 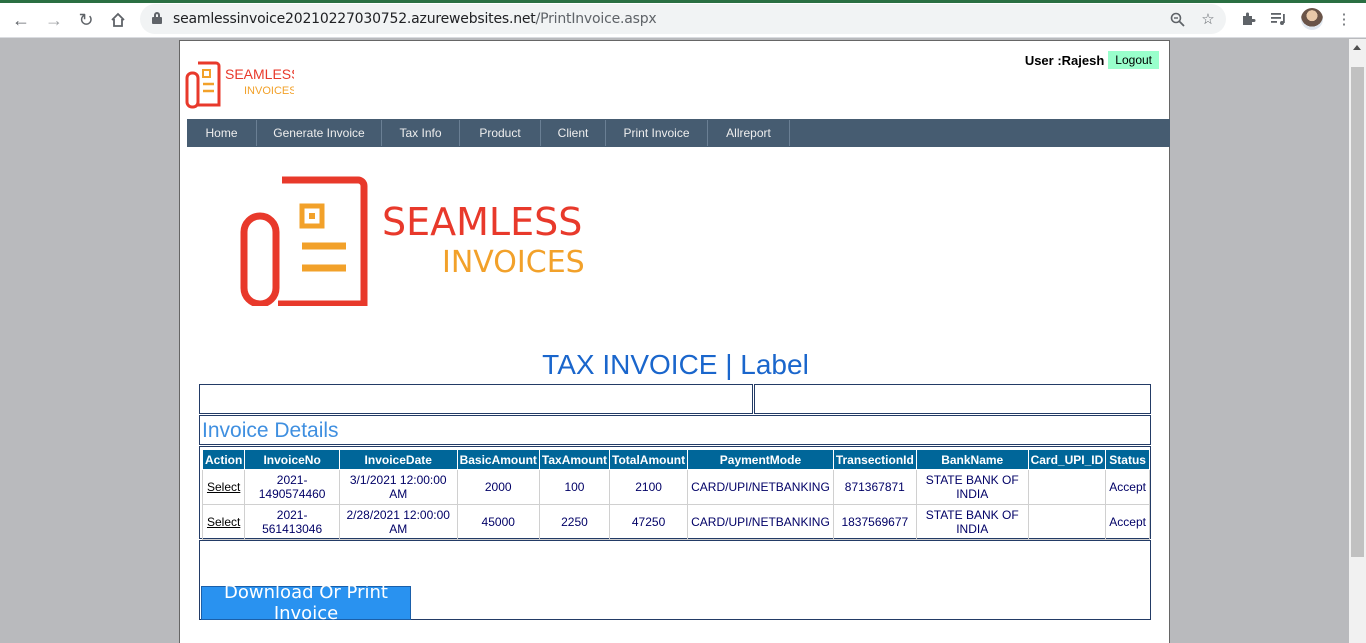 What do you see at coordinates (649, 487) in the screenshot?
I see `total-amount-cell: 2100` at bounding box center [649, 487].